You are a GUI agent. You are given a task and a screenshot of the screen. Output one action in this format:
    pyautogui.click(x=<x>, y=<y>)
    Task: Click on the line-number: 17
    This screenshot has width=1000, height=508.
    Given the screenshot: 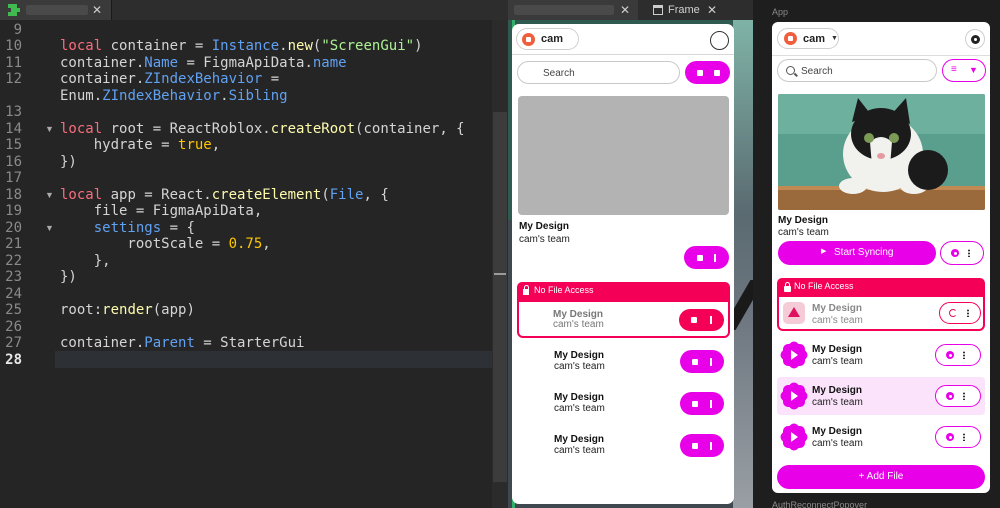 What is the action you would take?
    pyautogui.click(x=13, y=178)
    